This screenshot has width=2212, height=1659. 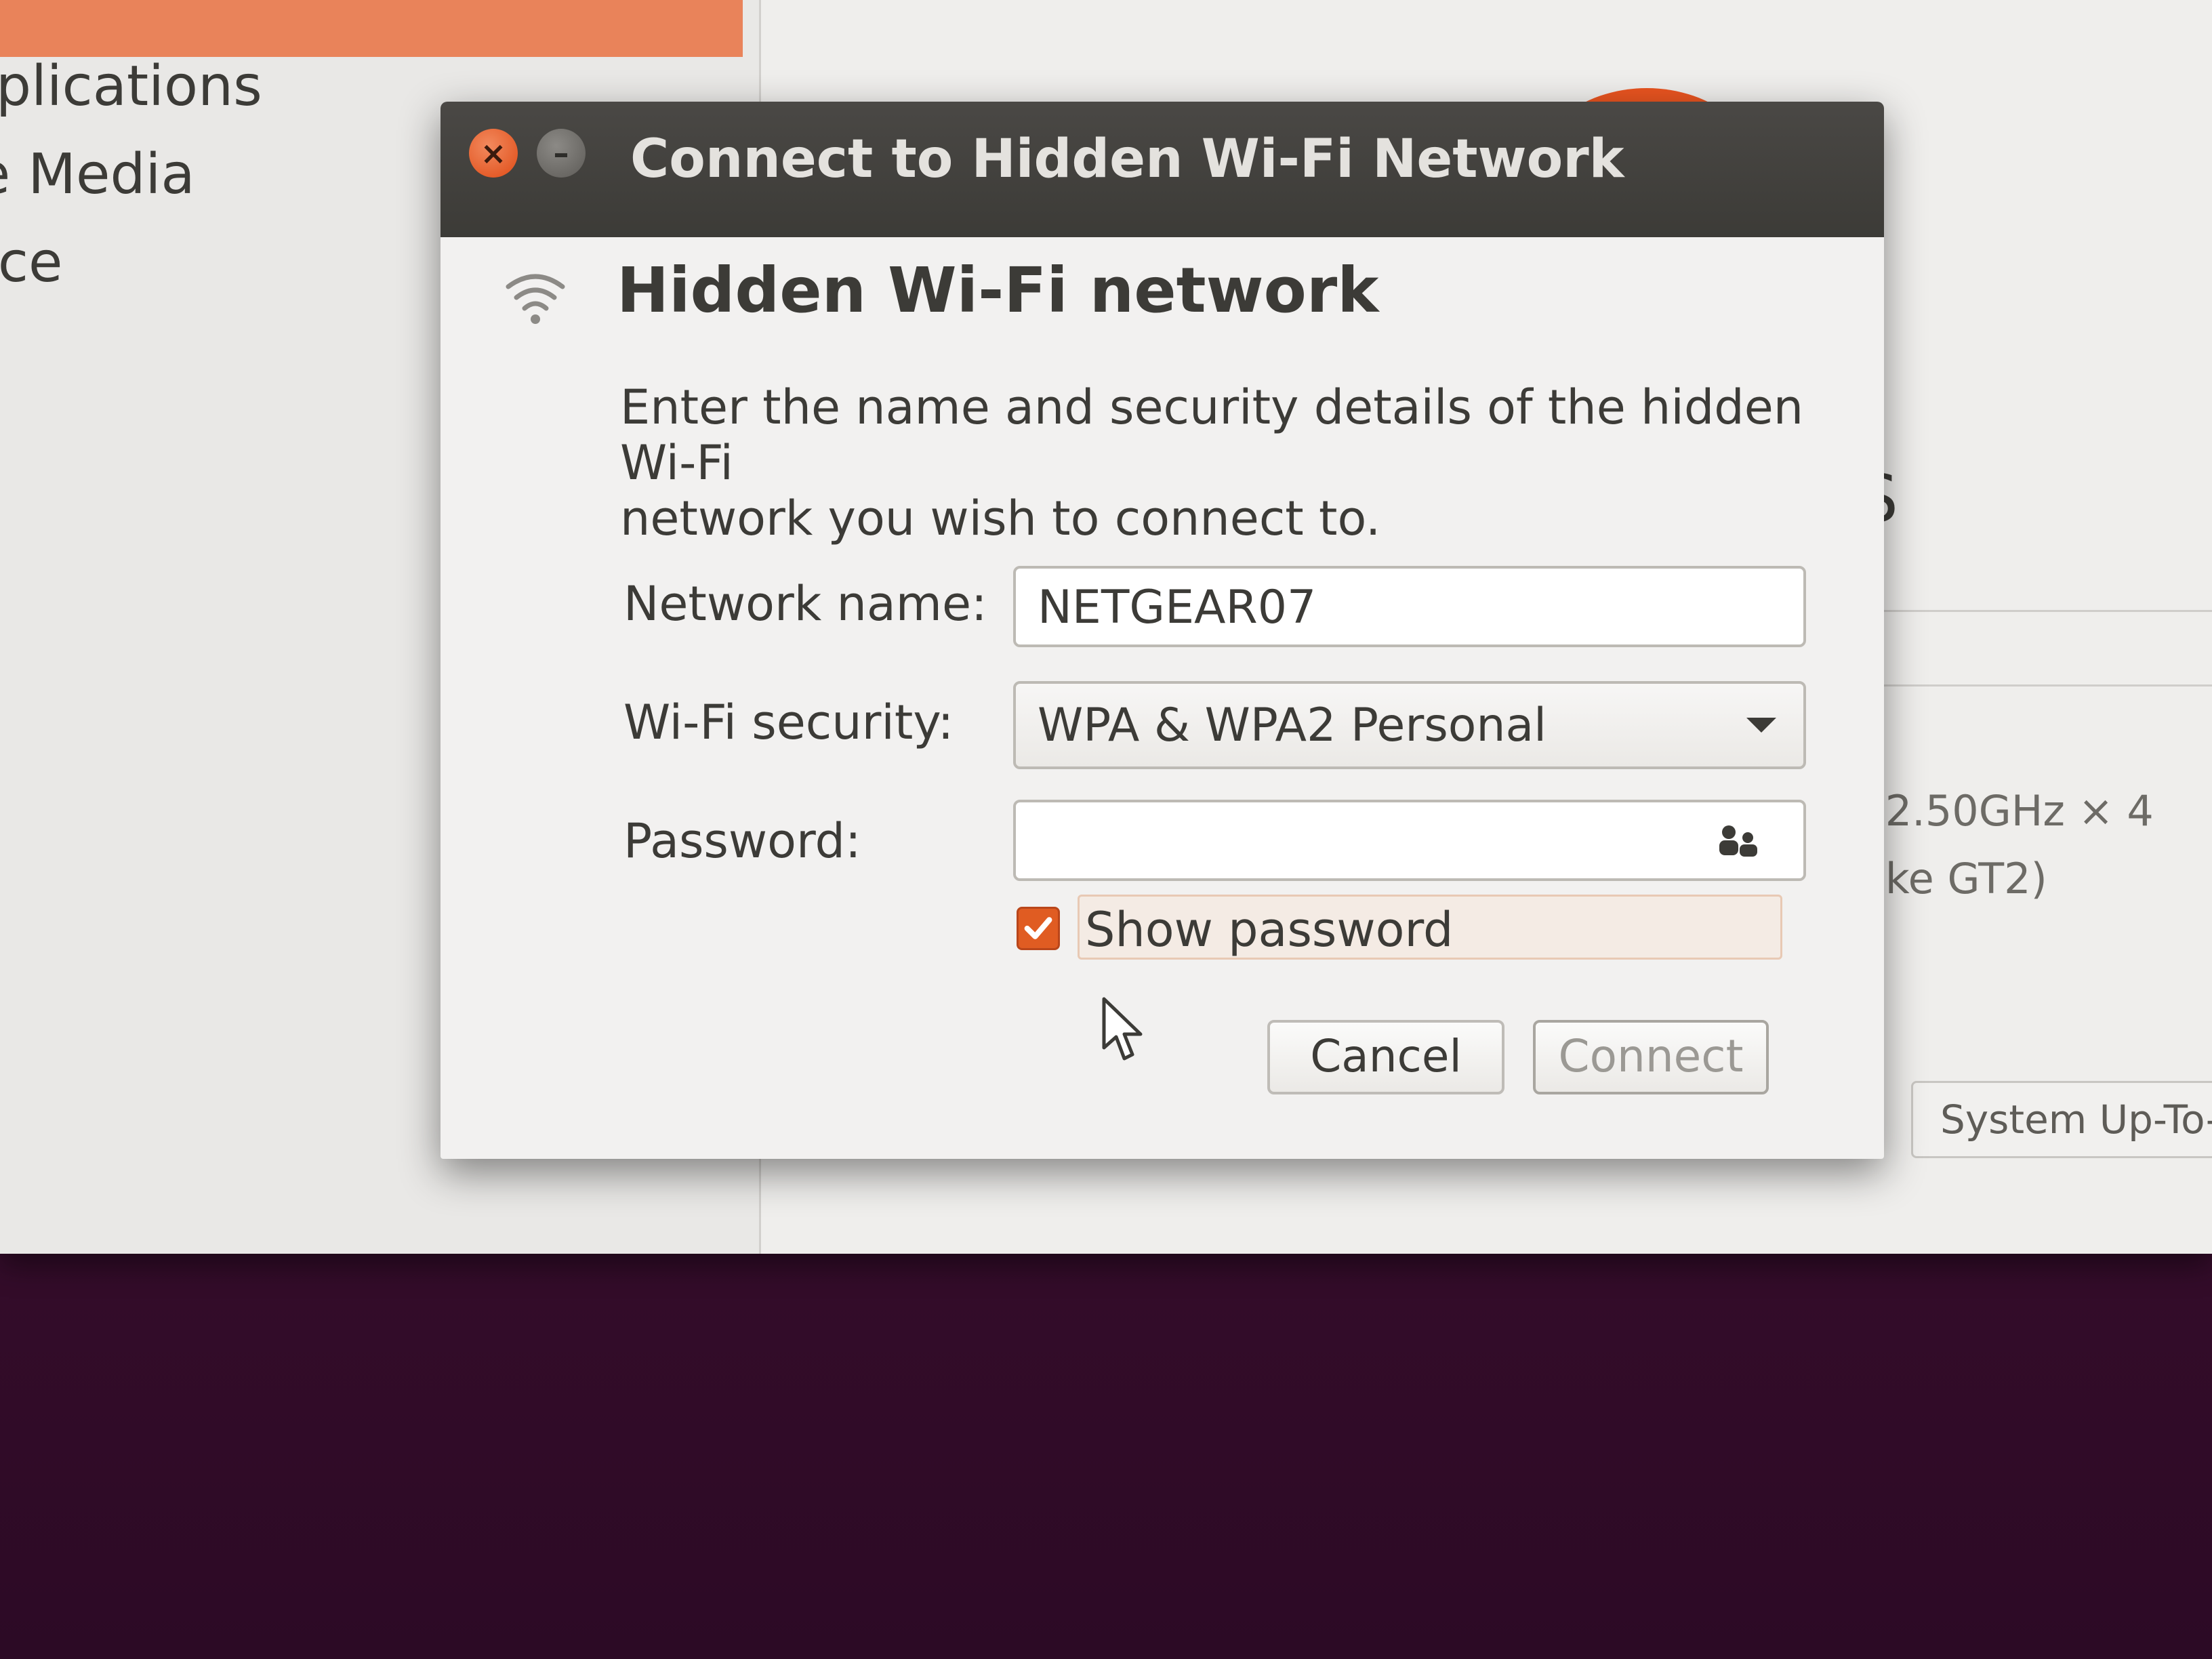 What do you see at coordinates (1651, 1057) in the screenshot?
I see `connect-button: Connect` at bounding box center [1651, 1057].